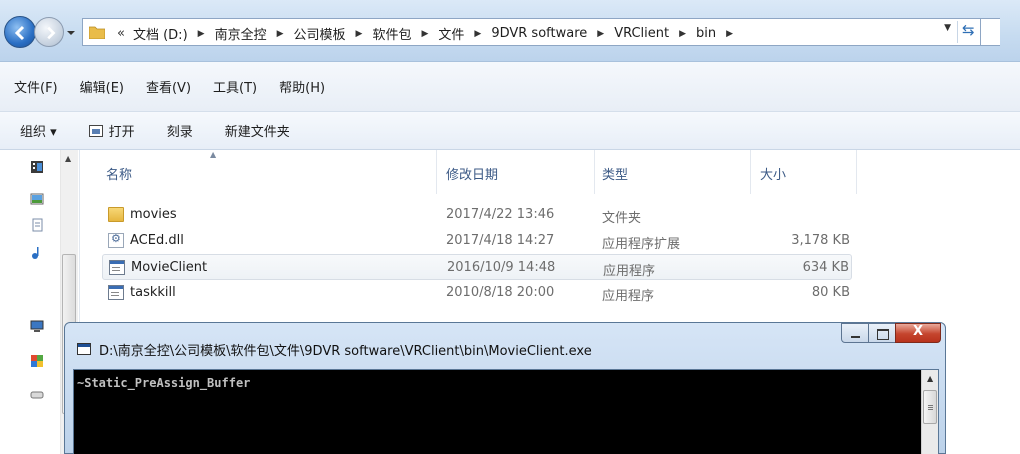 The image size is (1020, 454). I want to click on burn-button: 刻录, so click(180, 130).